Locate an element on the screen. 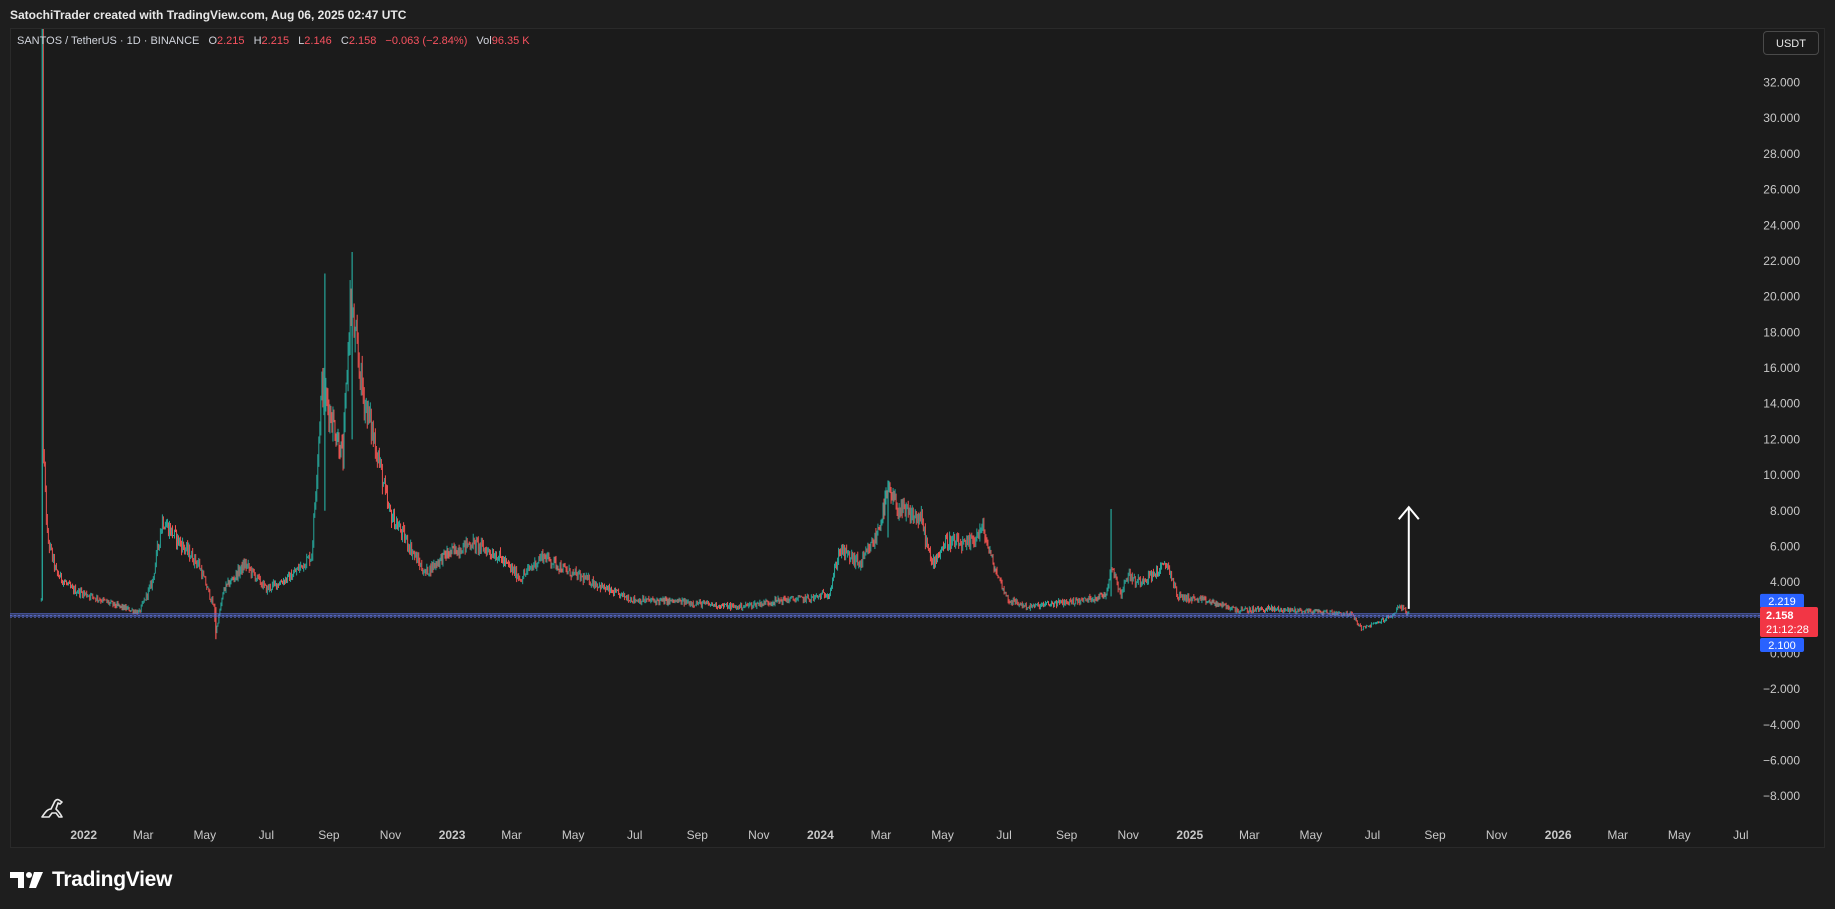  close-label: C is located at coordinates (344, 41).